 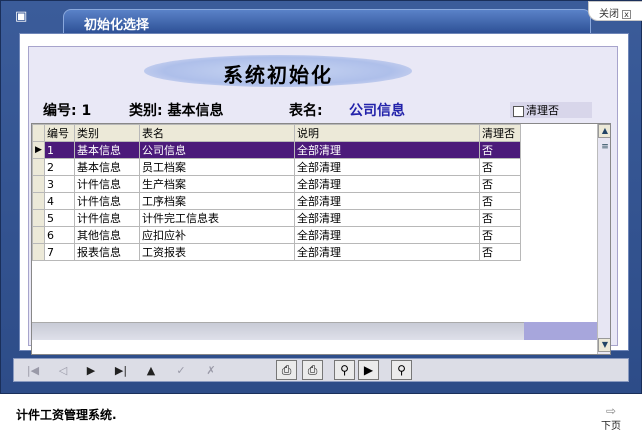 I want to click on cell-number: 5, so click(x=59, y=218).